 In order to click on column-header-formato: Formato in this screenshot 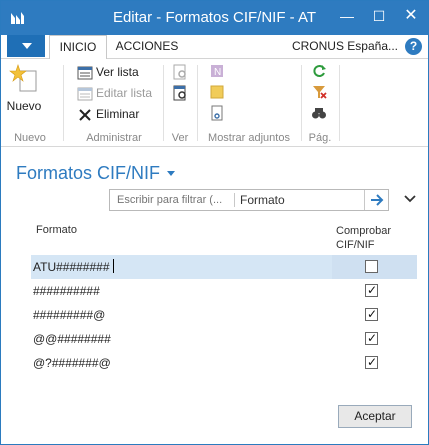, I will do `click(56, 230)`.